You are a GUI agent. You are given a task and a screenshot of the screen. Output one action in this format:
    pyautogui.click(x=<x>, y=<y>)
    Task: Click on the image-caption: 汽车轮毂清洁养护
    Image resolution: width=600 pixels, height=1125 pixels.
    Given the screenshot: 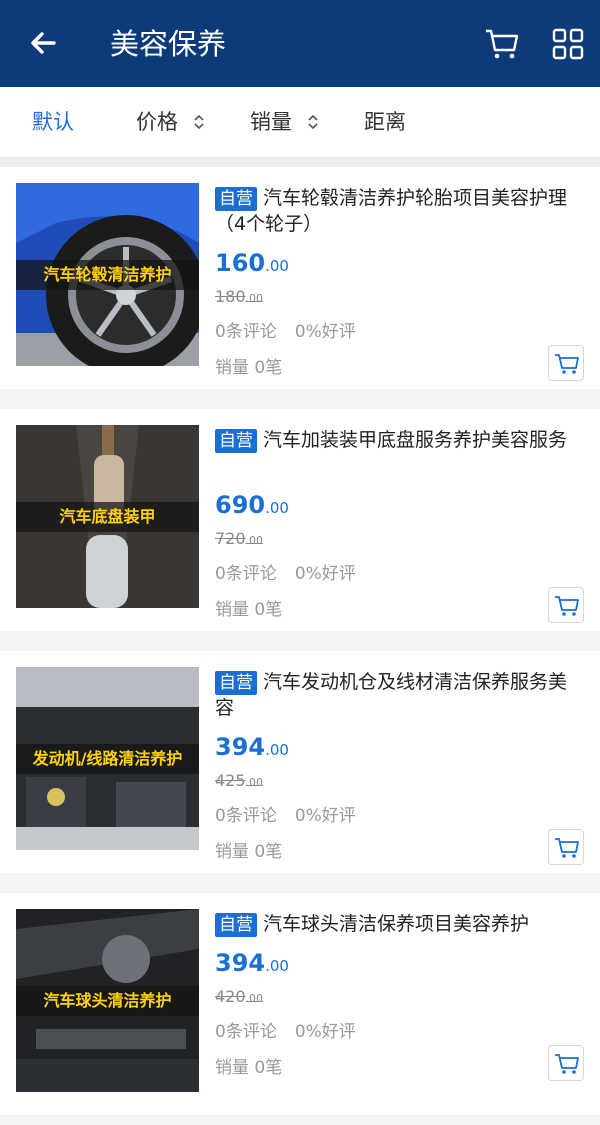 What is the action you would take?
    pyautogui.click(x=107, y=275)
    